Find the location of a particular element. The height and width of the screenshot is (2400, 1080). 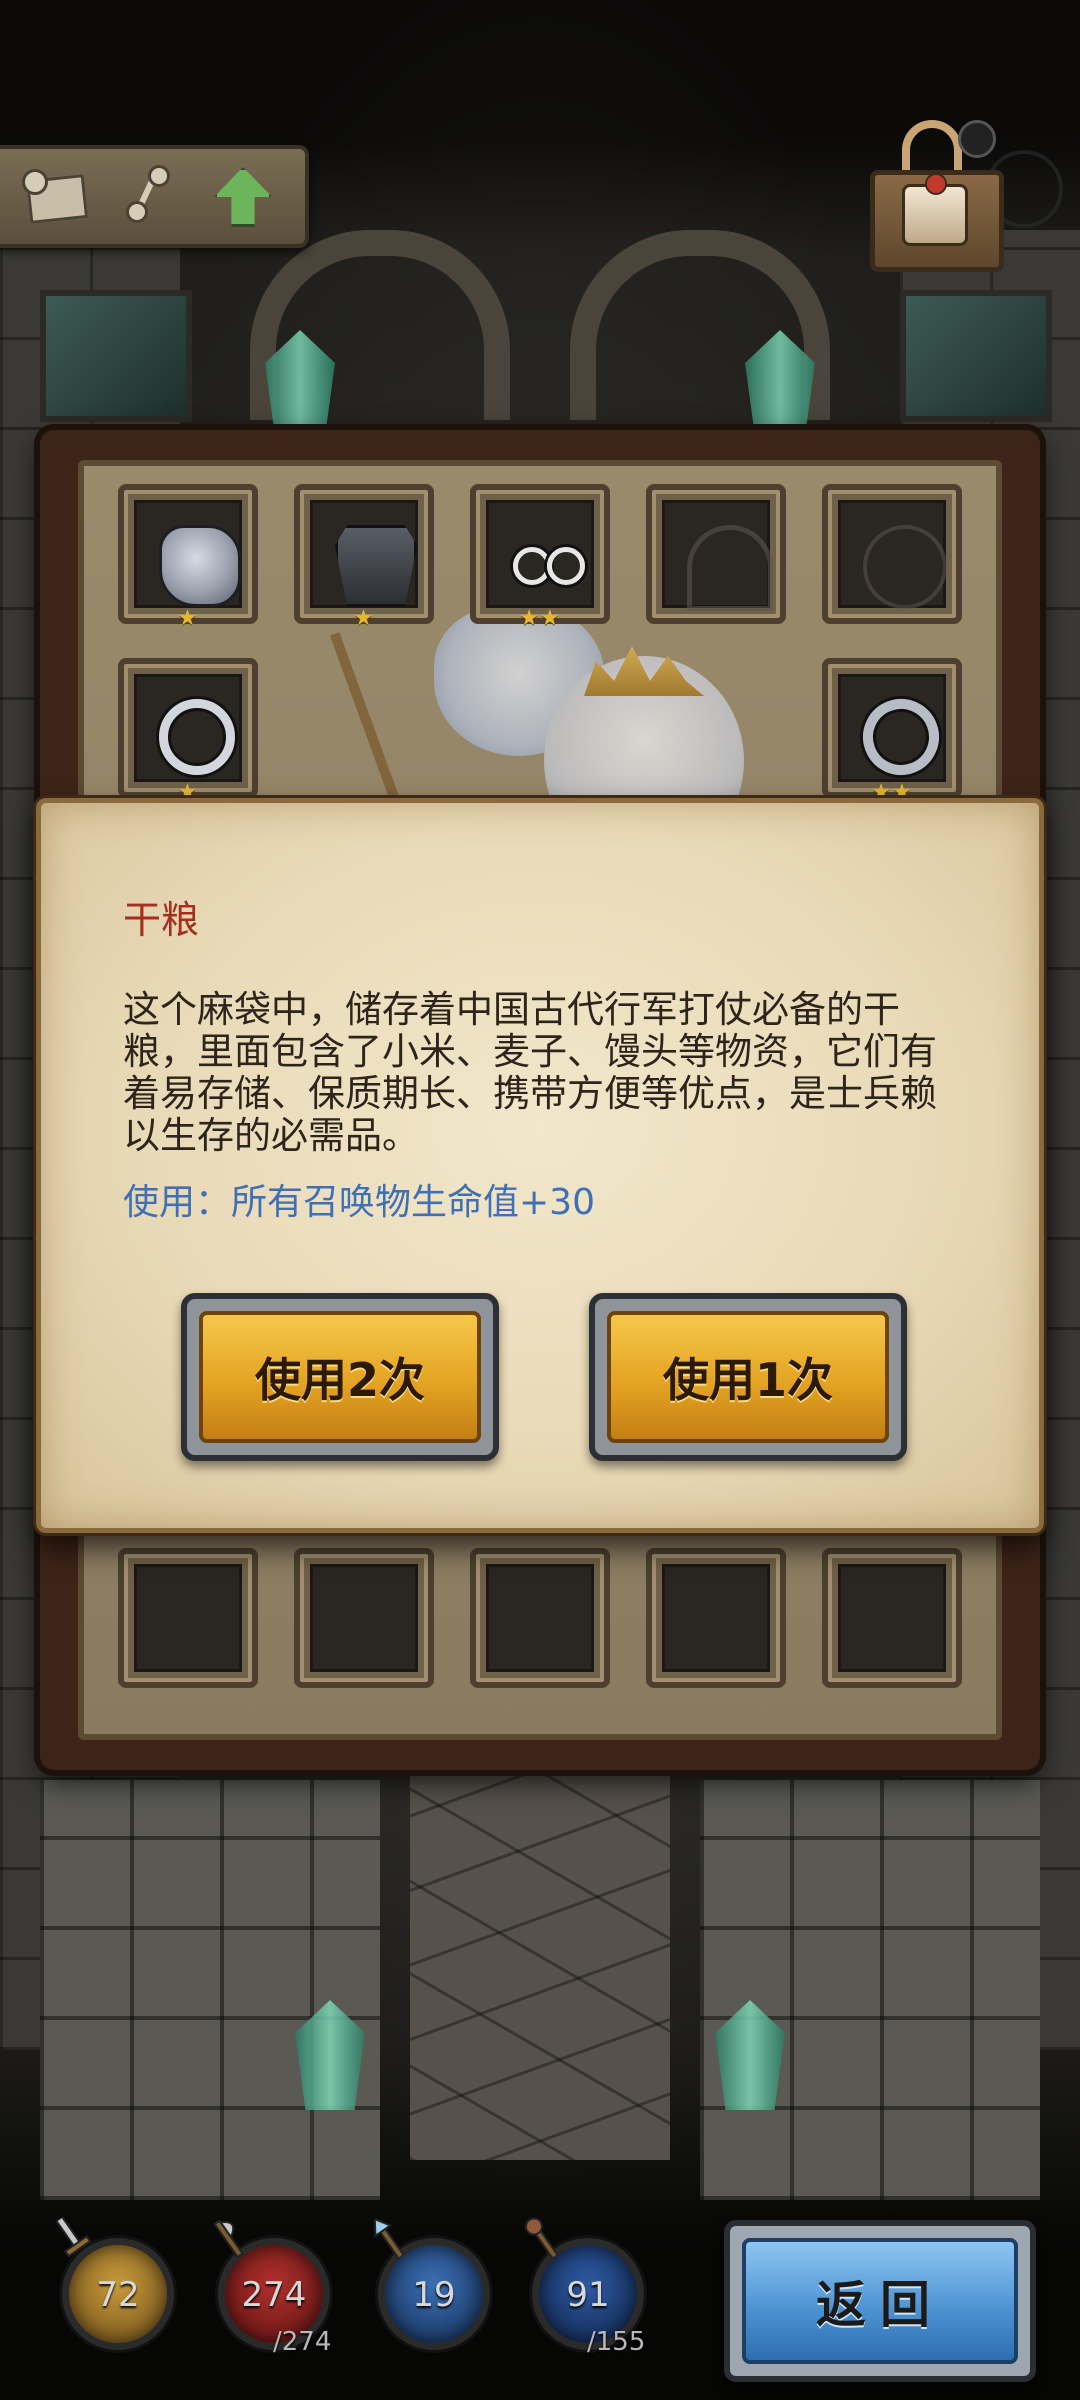

attack-value: 72 is located at coordinates (118, 2295).